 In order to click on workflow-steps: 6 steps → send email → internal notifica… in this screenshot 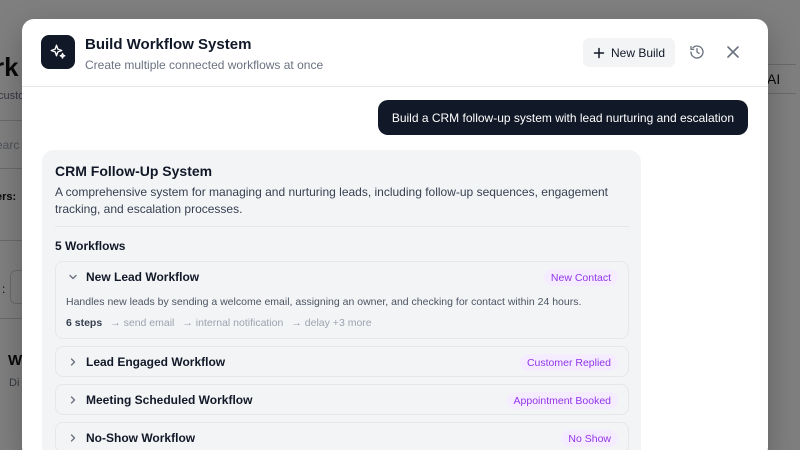, I will do `click(219, 323)`.